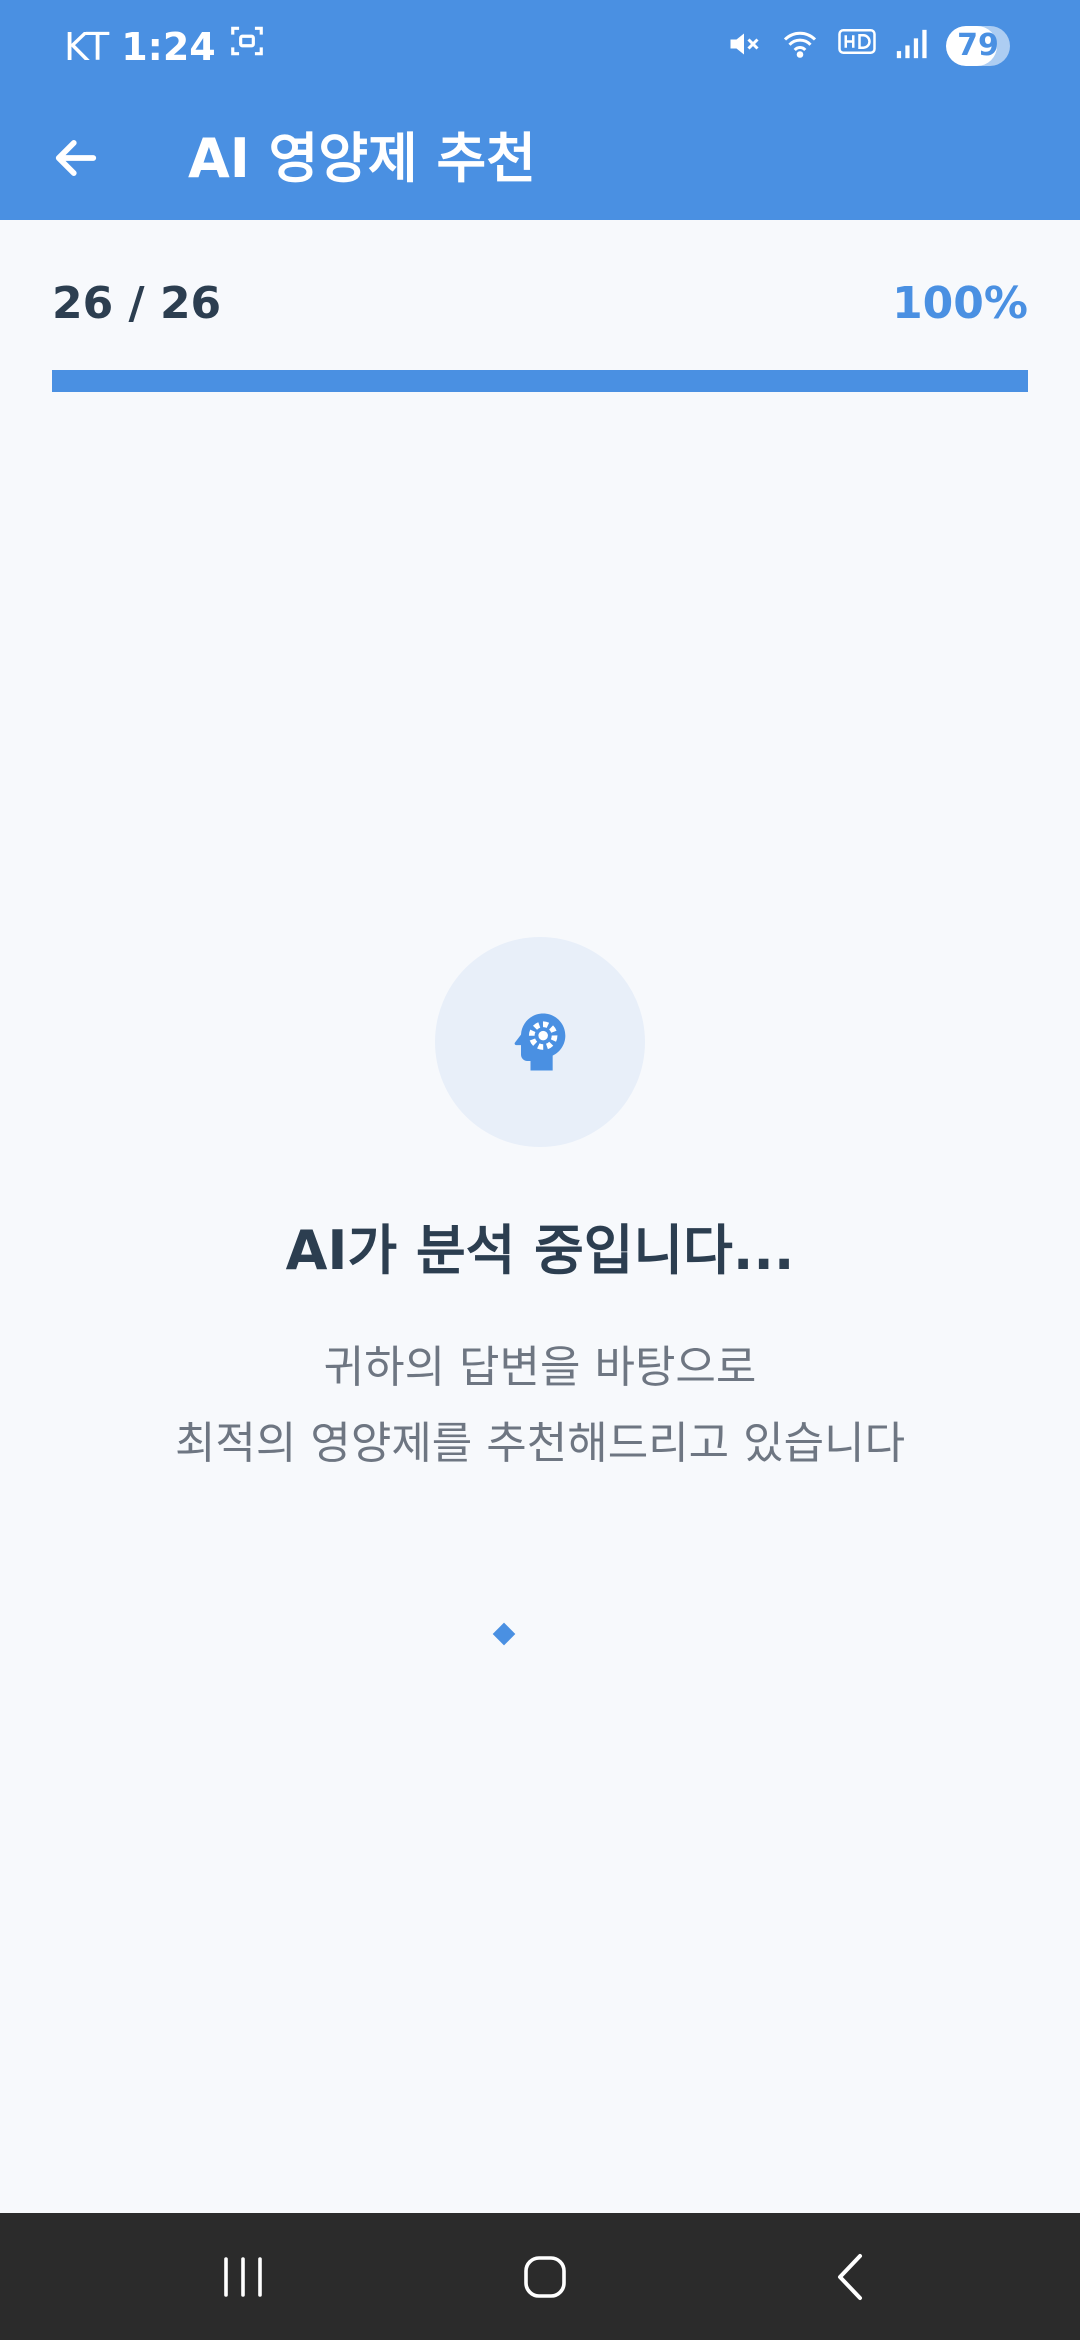  I want to click on back-icon, so click(850, 2277).